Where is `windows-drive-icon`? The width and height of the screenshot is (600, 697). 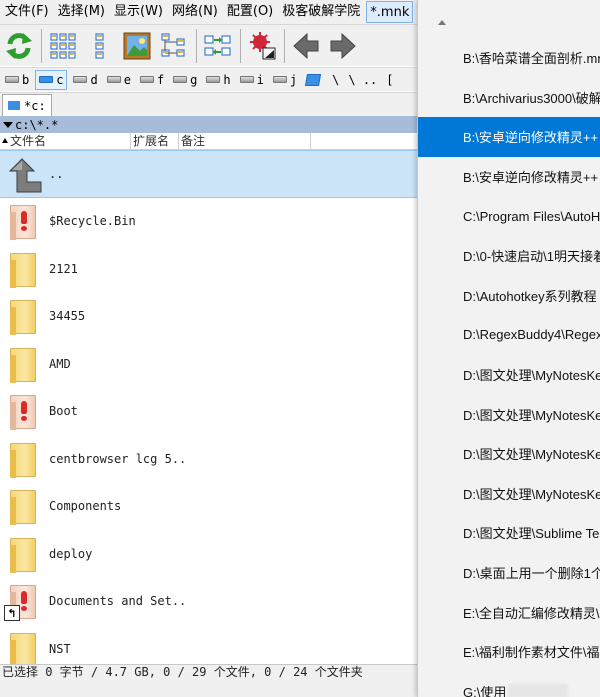 windows-drive-icon is located at coordinates (14, 105).